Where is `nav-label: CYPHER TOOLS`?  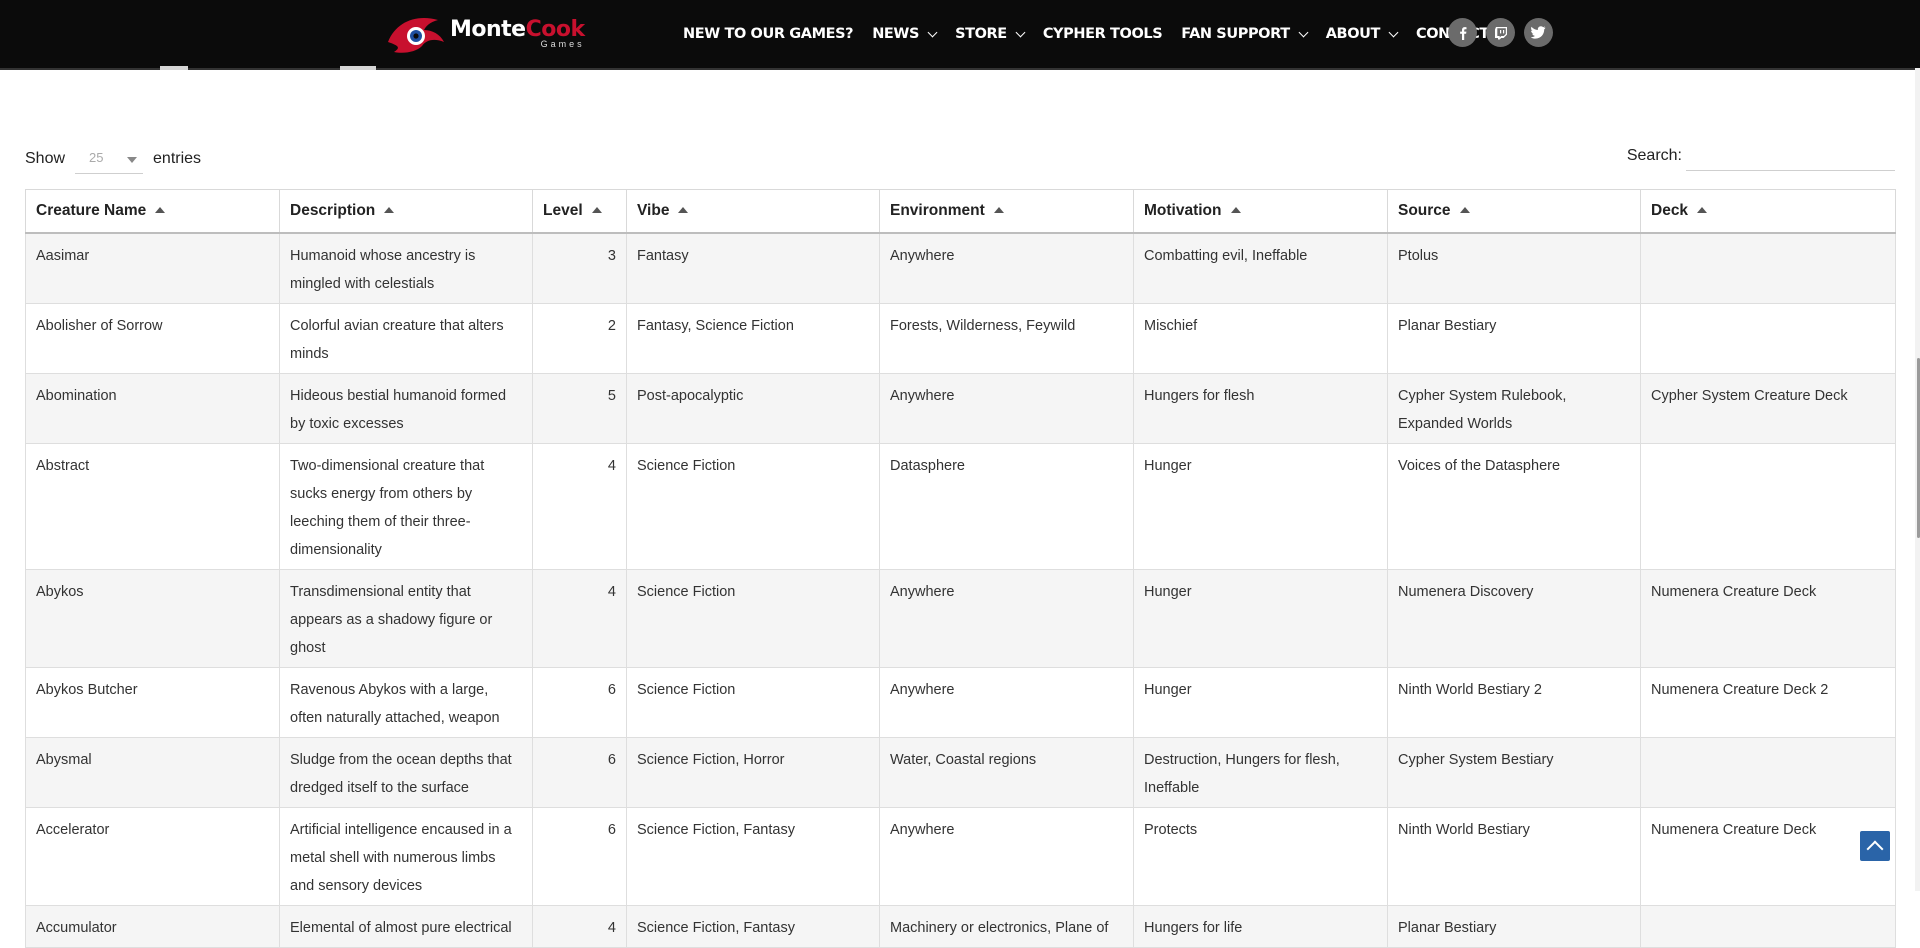 nav-label: CYPHER TOOLS is located at coordinates (1102, 34).